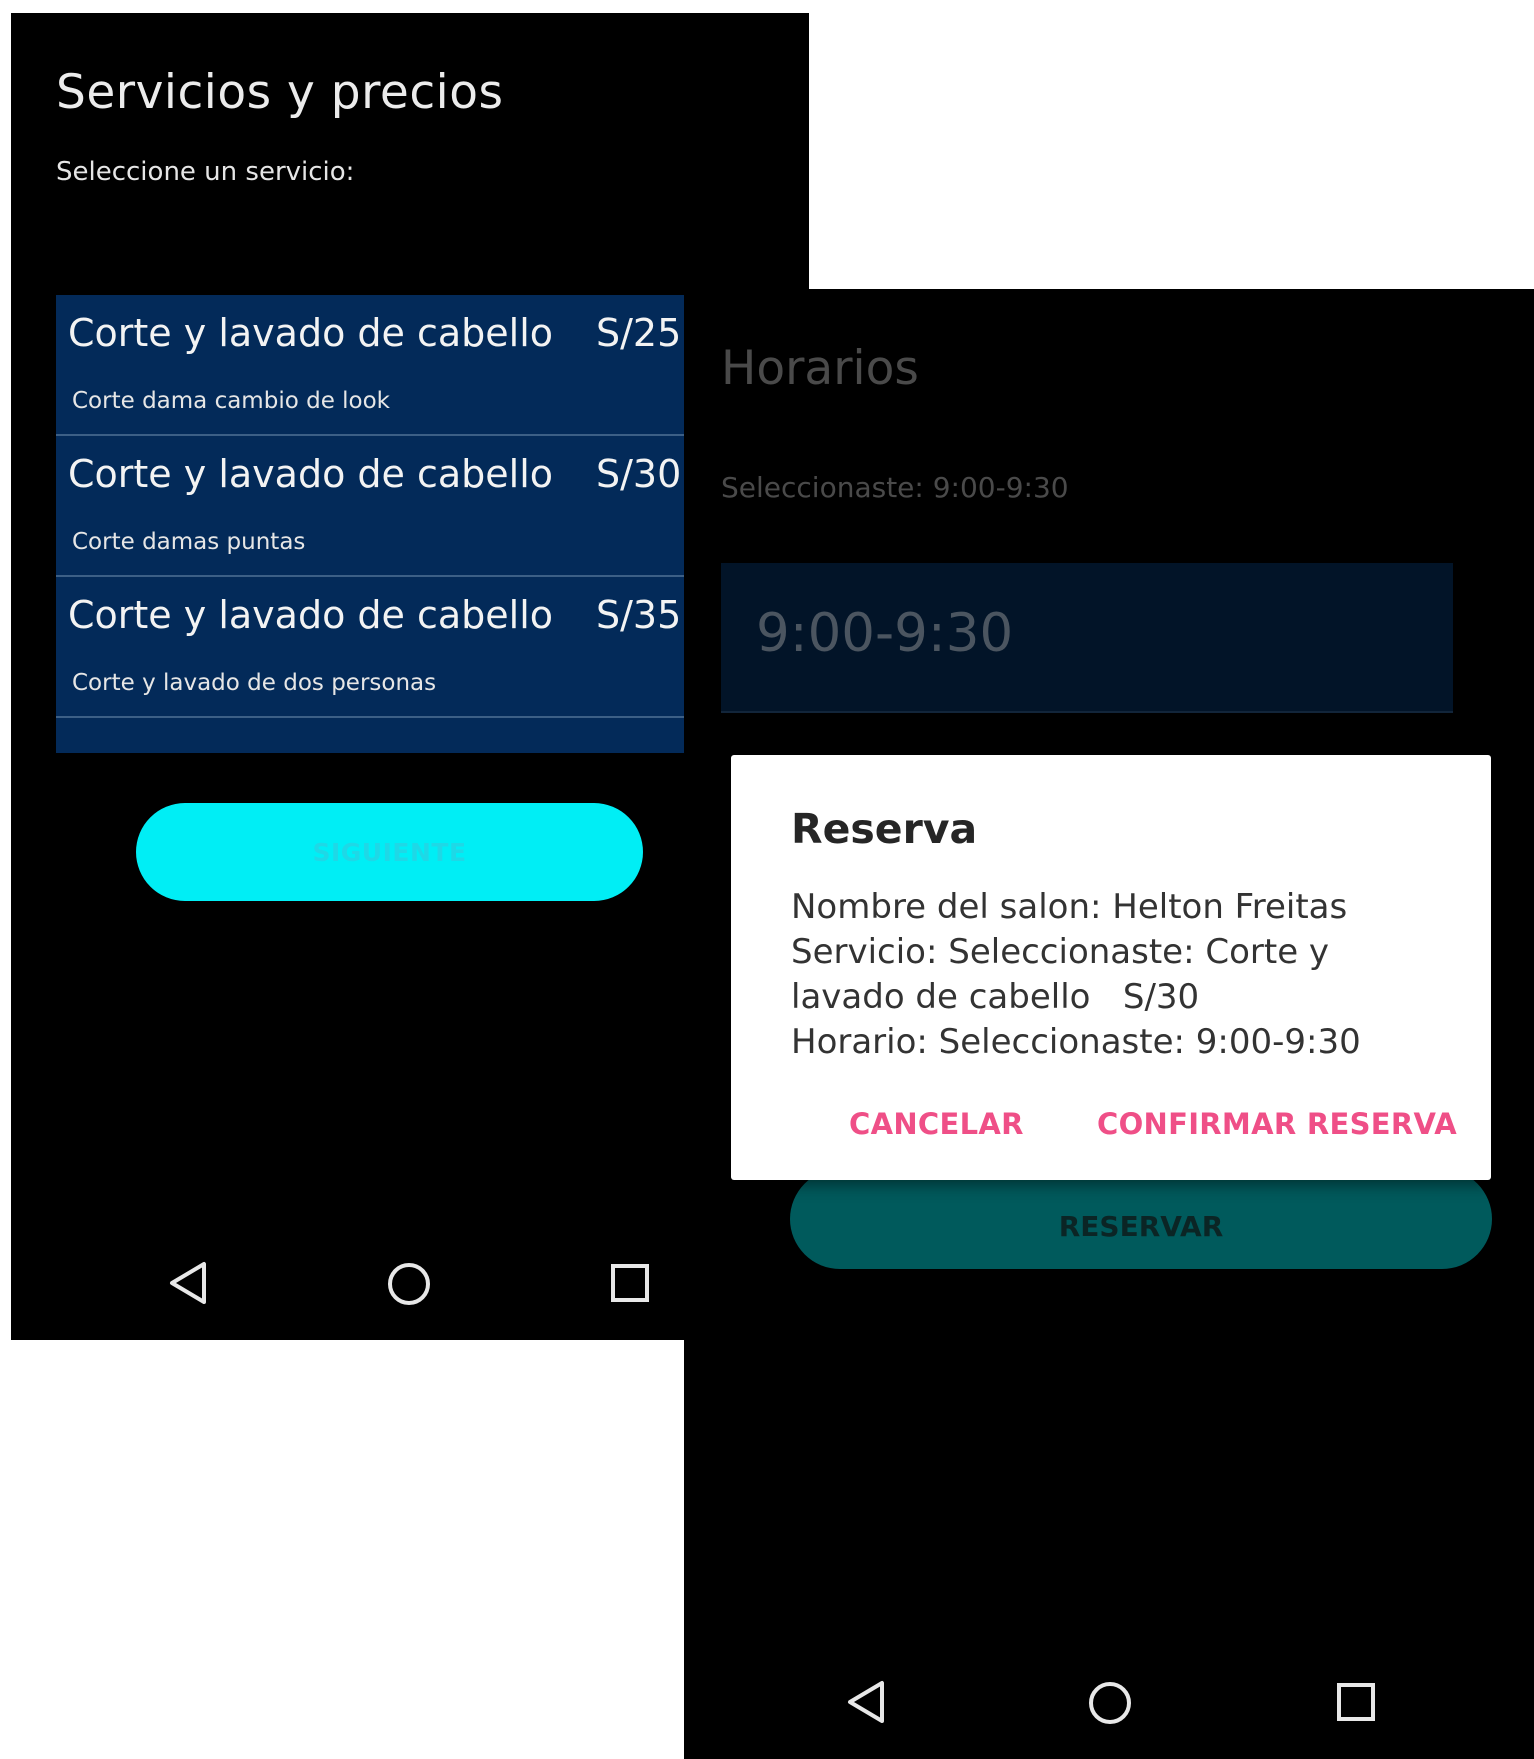  I want to click on time-slot-list: 9:00-9:30, so click(1087, 638).